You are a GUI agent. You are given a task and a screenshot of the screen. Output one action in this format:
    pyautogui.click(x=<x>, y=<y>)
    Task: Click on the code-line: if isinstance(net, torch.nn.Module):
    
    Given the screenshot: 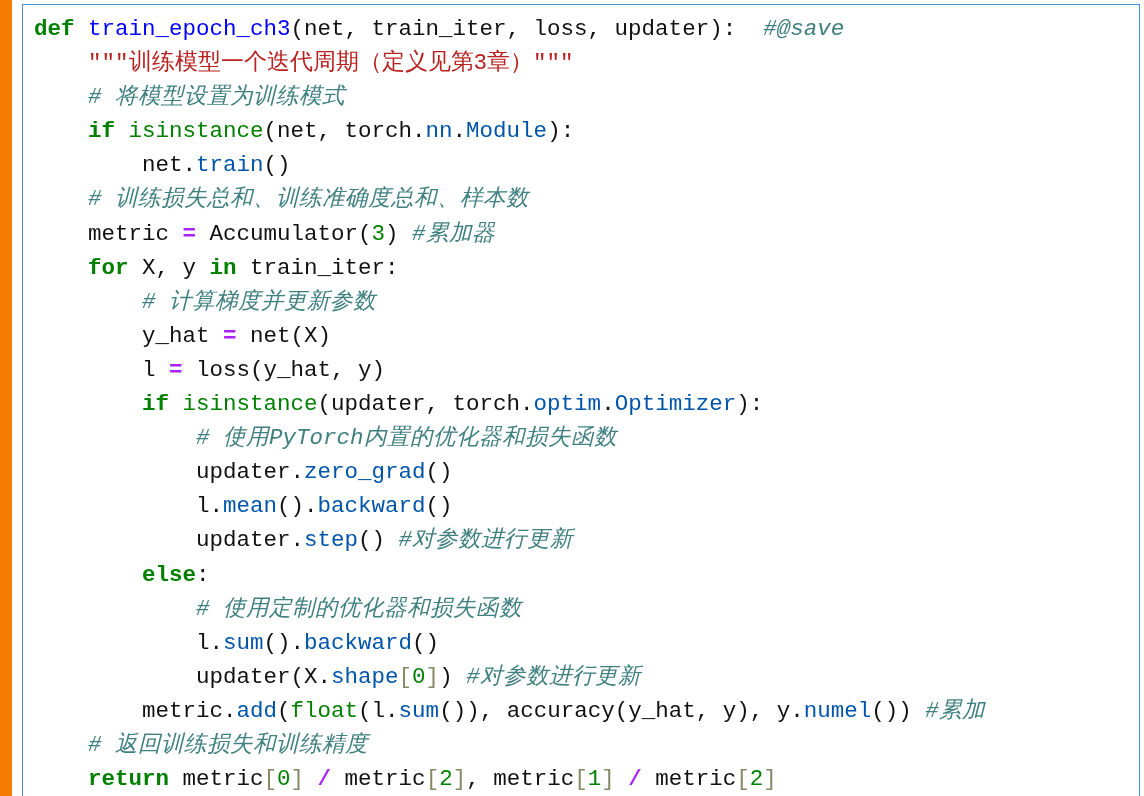 What is the action you would take?
    pyautogui.click(x=331, y=132)
    